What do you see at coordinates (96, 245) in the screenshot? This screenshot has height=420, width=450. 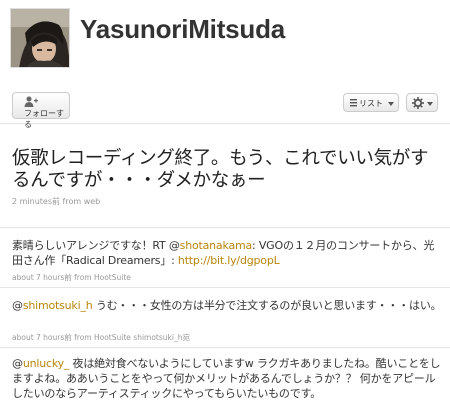 I see `tweet-text-part: 素晴らしいアレンジですな！RT @` at bounding box center [96, 245].